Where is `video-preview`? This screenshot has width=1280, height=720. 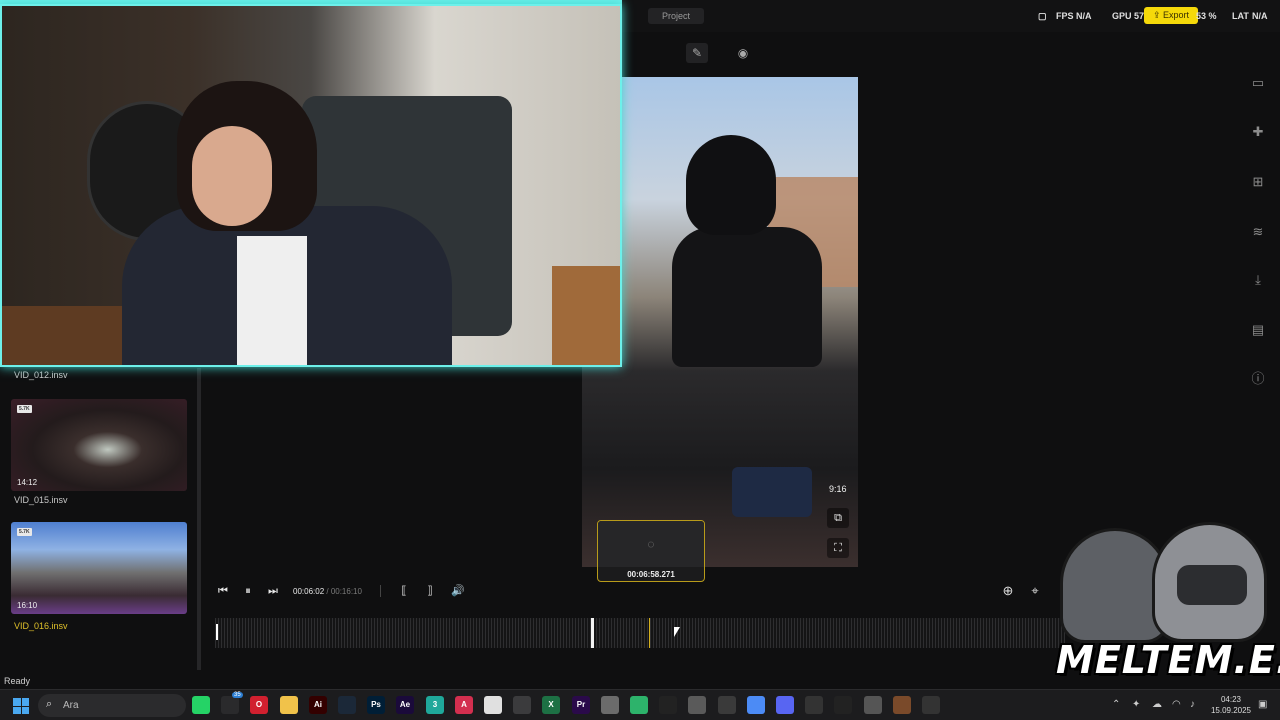
video-preview is located at coordinates (720, 322).